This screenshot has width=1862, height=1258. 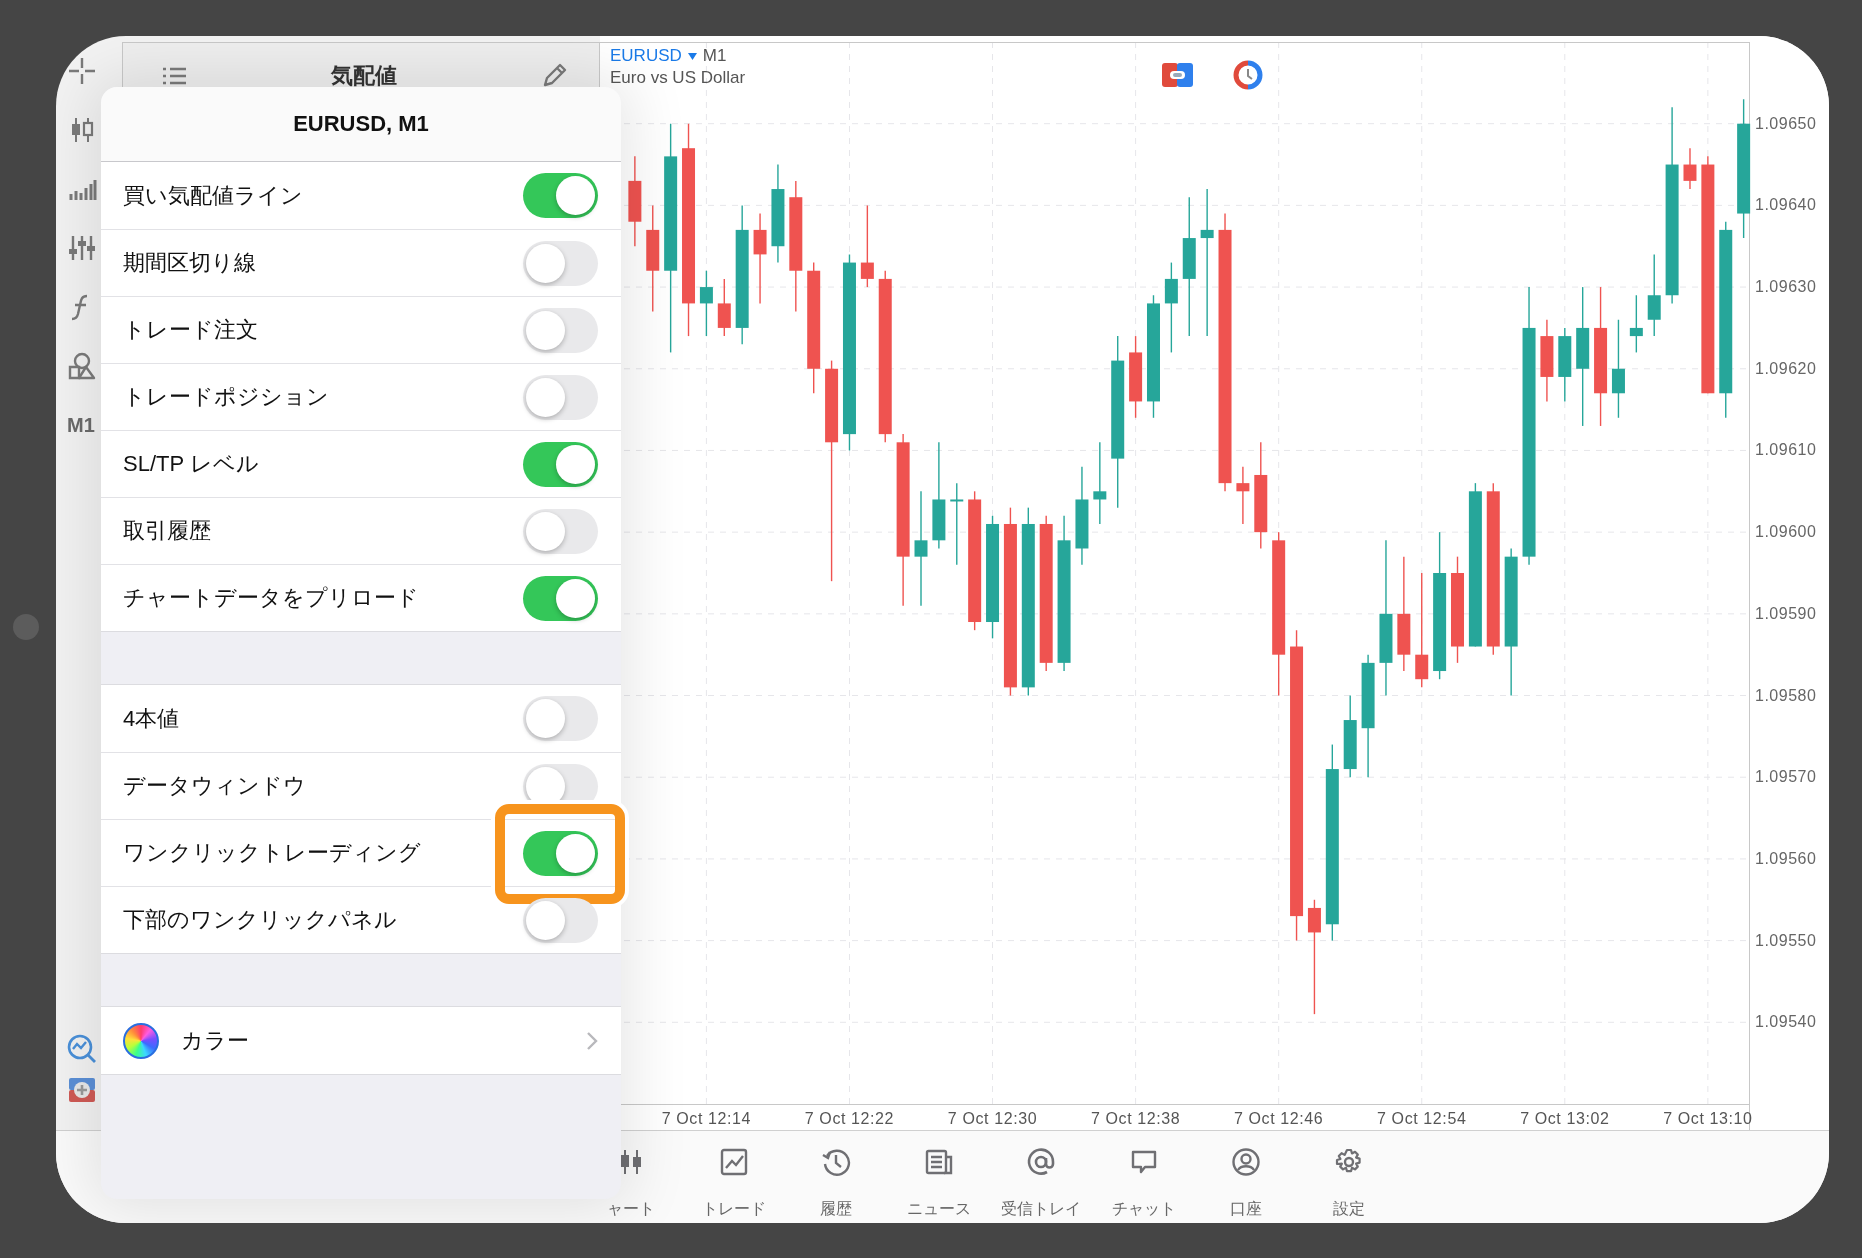 I want to click on at-sign-icon, so click(x=1041, y=1162).